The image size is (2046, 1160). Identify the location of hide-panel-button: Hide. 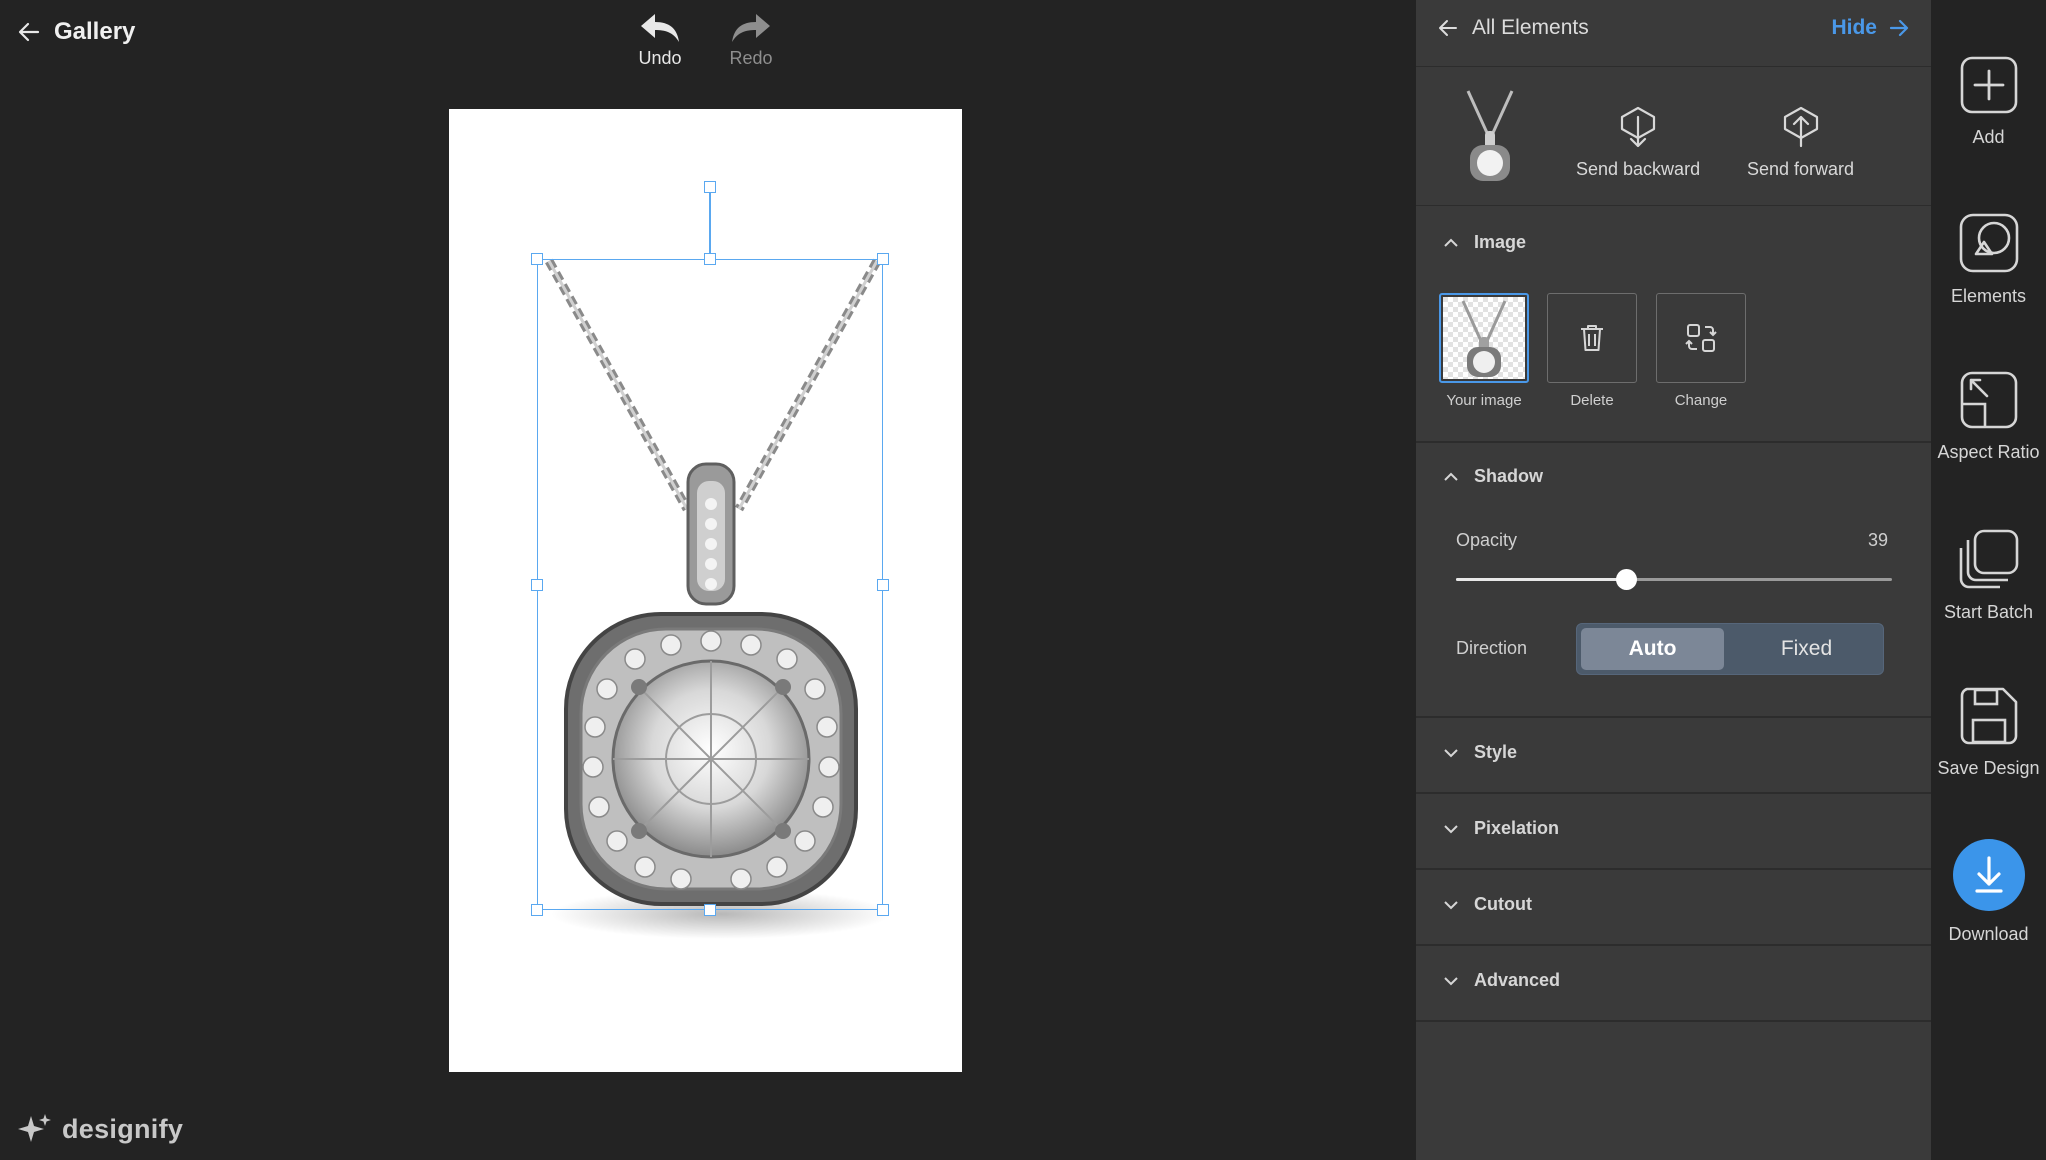
(1870, 28).